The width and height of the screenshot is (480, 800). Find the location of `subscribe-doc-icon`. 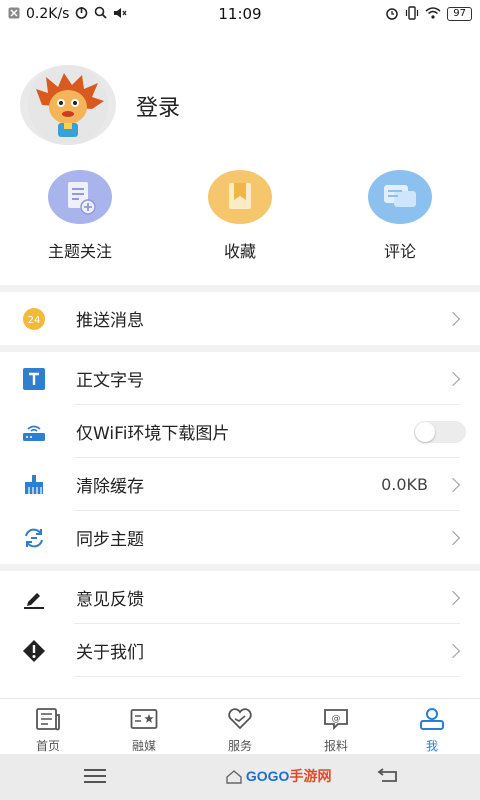

subscribe-doc-icon is located at coordinates (80, 197).